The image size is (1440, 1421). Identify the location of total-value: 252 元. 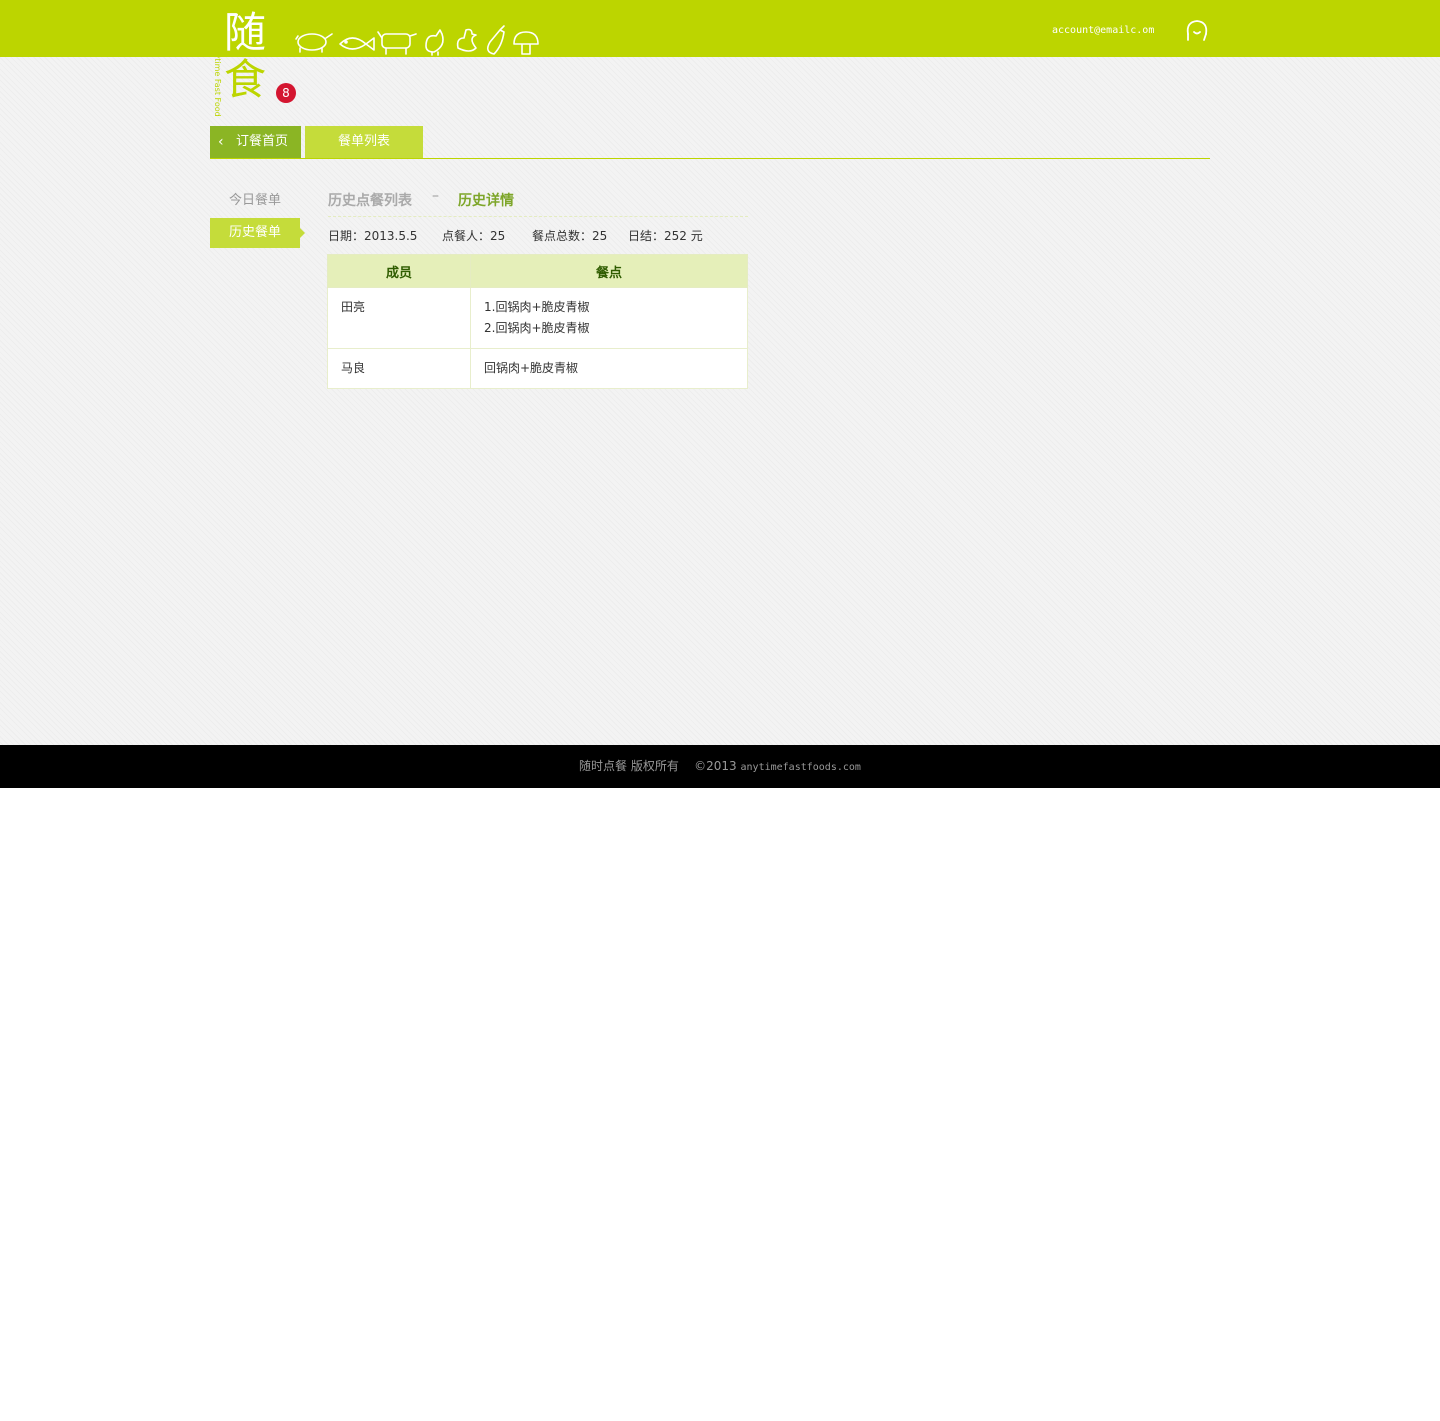
(683, 236).